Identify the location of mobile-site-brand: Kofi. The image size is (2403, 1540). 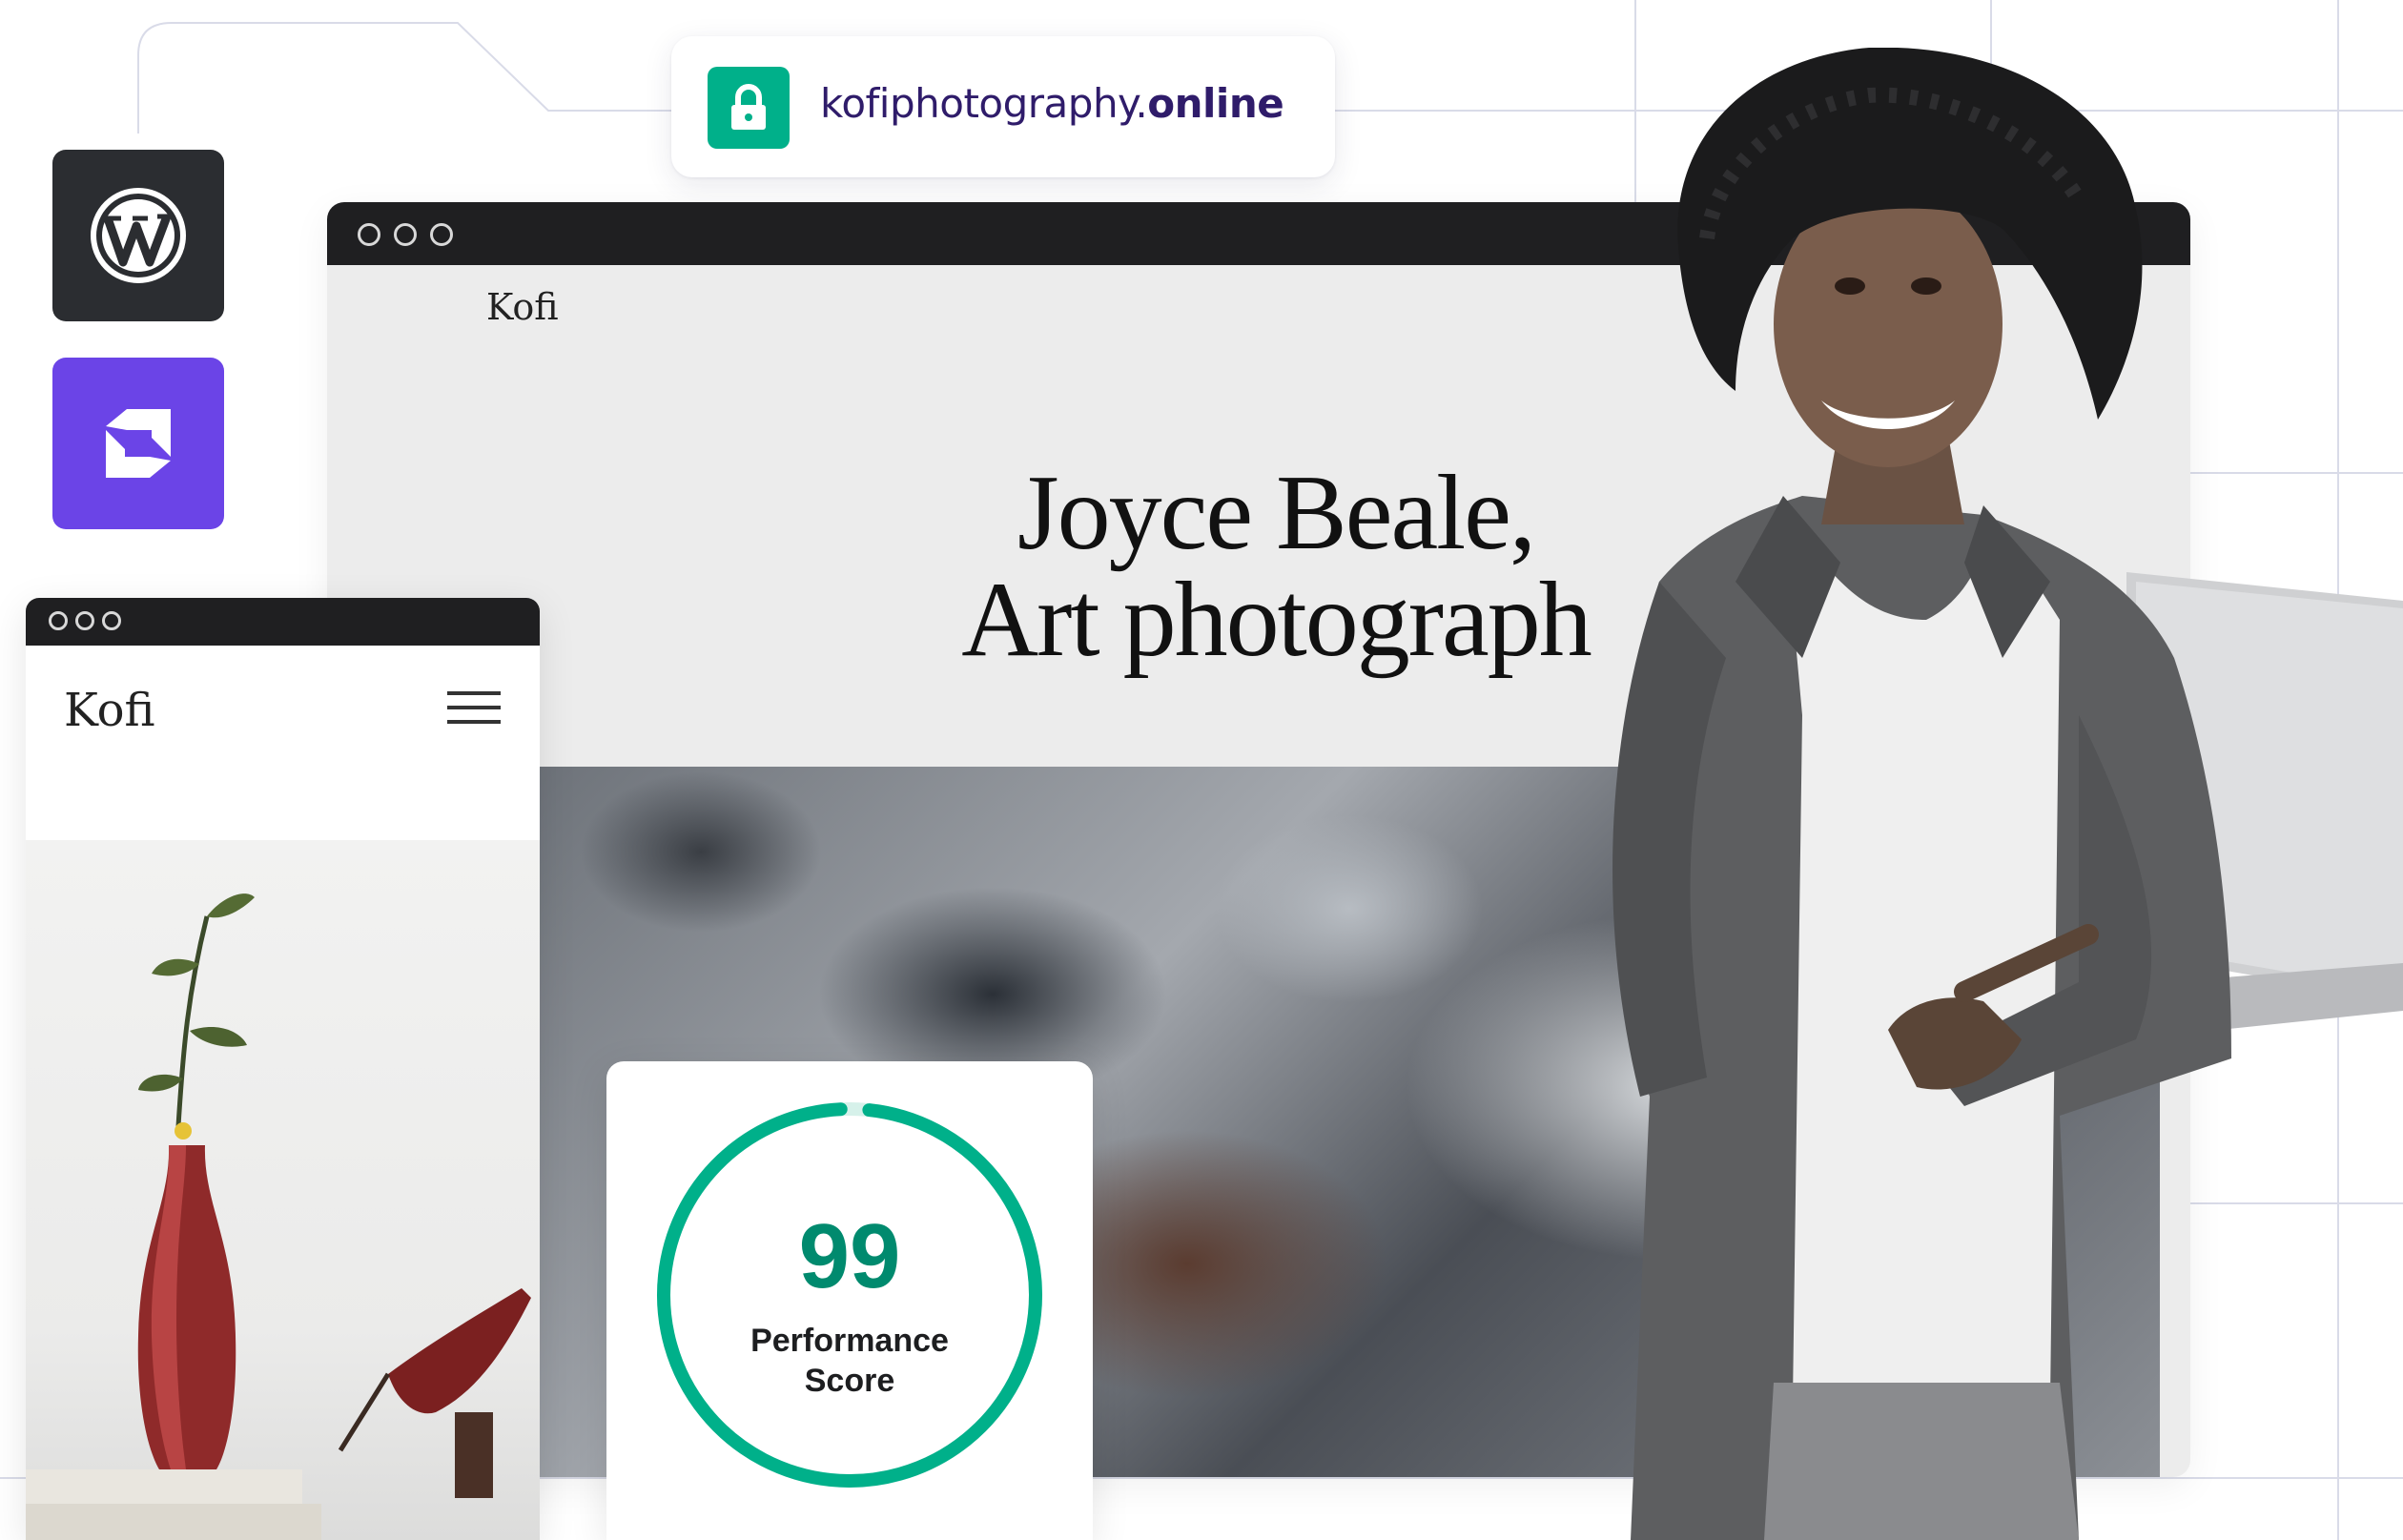
(109, 710).